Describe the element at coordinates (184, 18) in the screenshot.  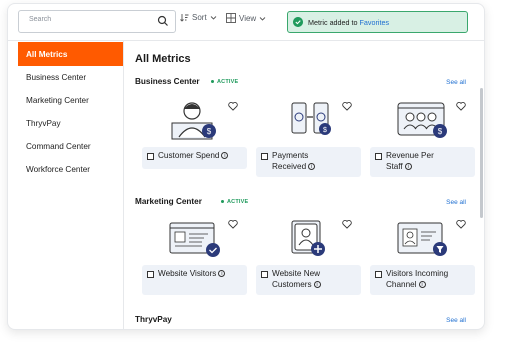
I see `sort-icon` at that location.